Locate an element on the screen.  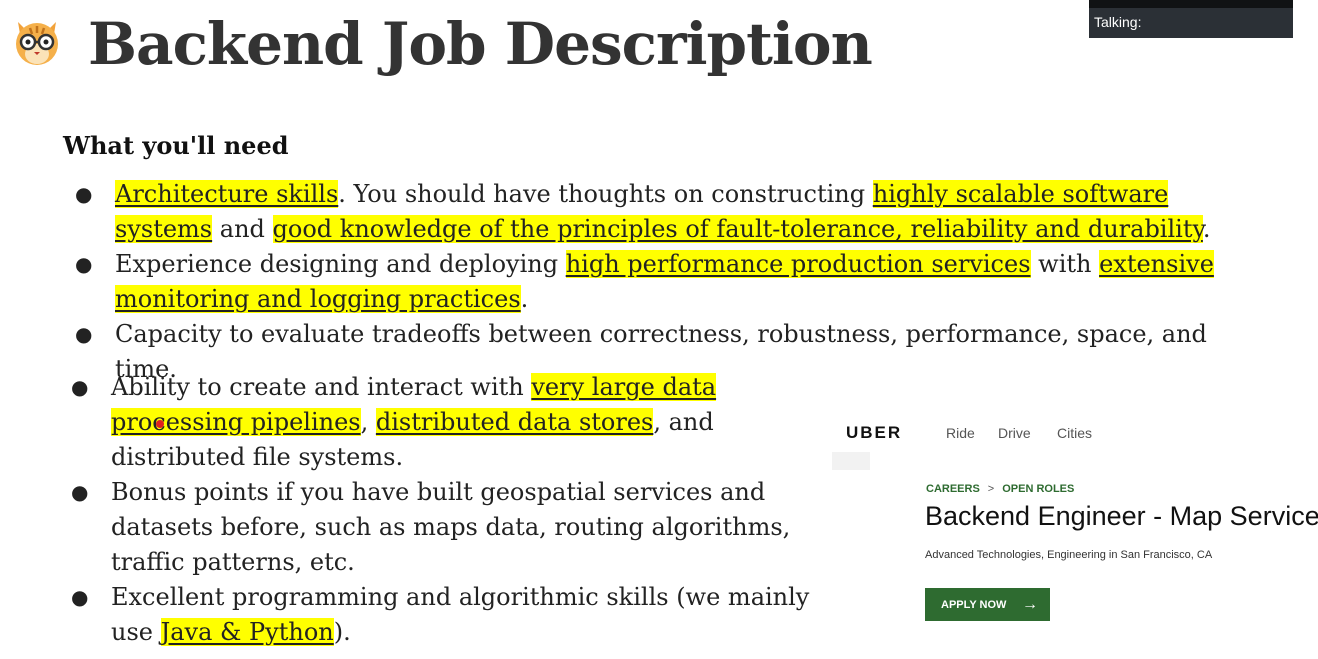
page-title: Backend Job Description is located at coordinates (480, 44).